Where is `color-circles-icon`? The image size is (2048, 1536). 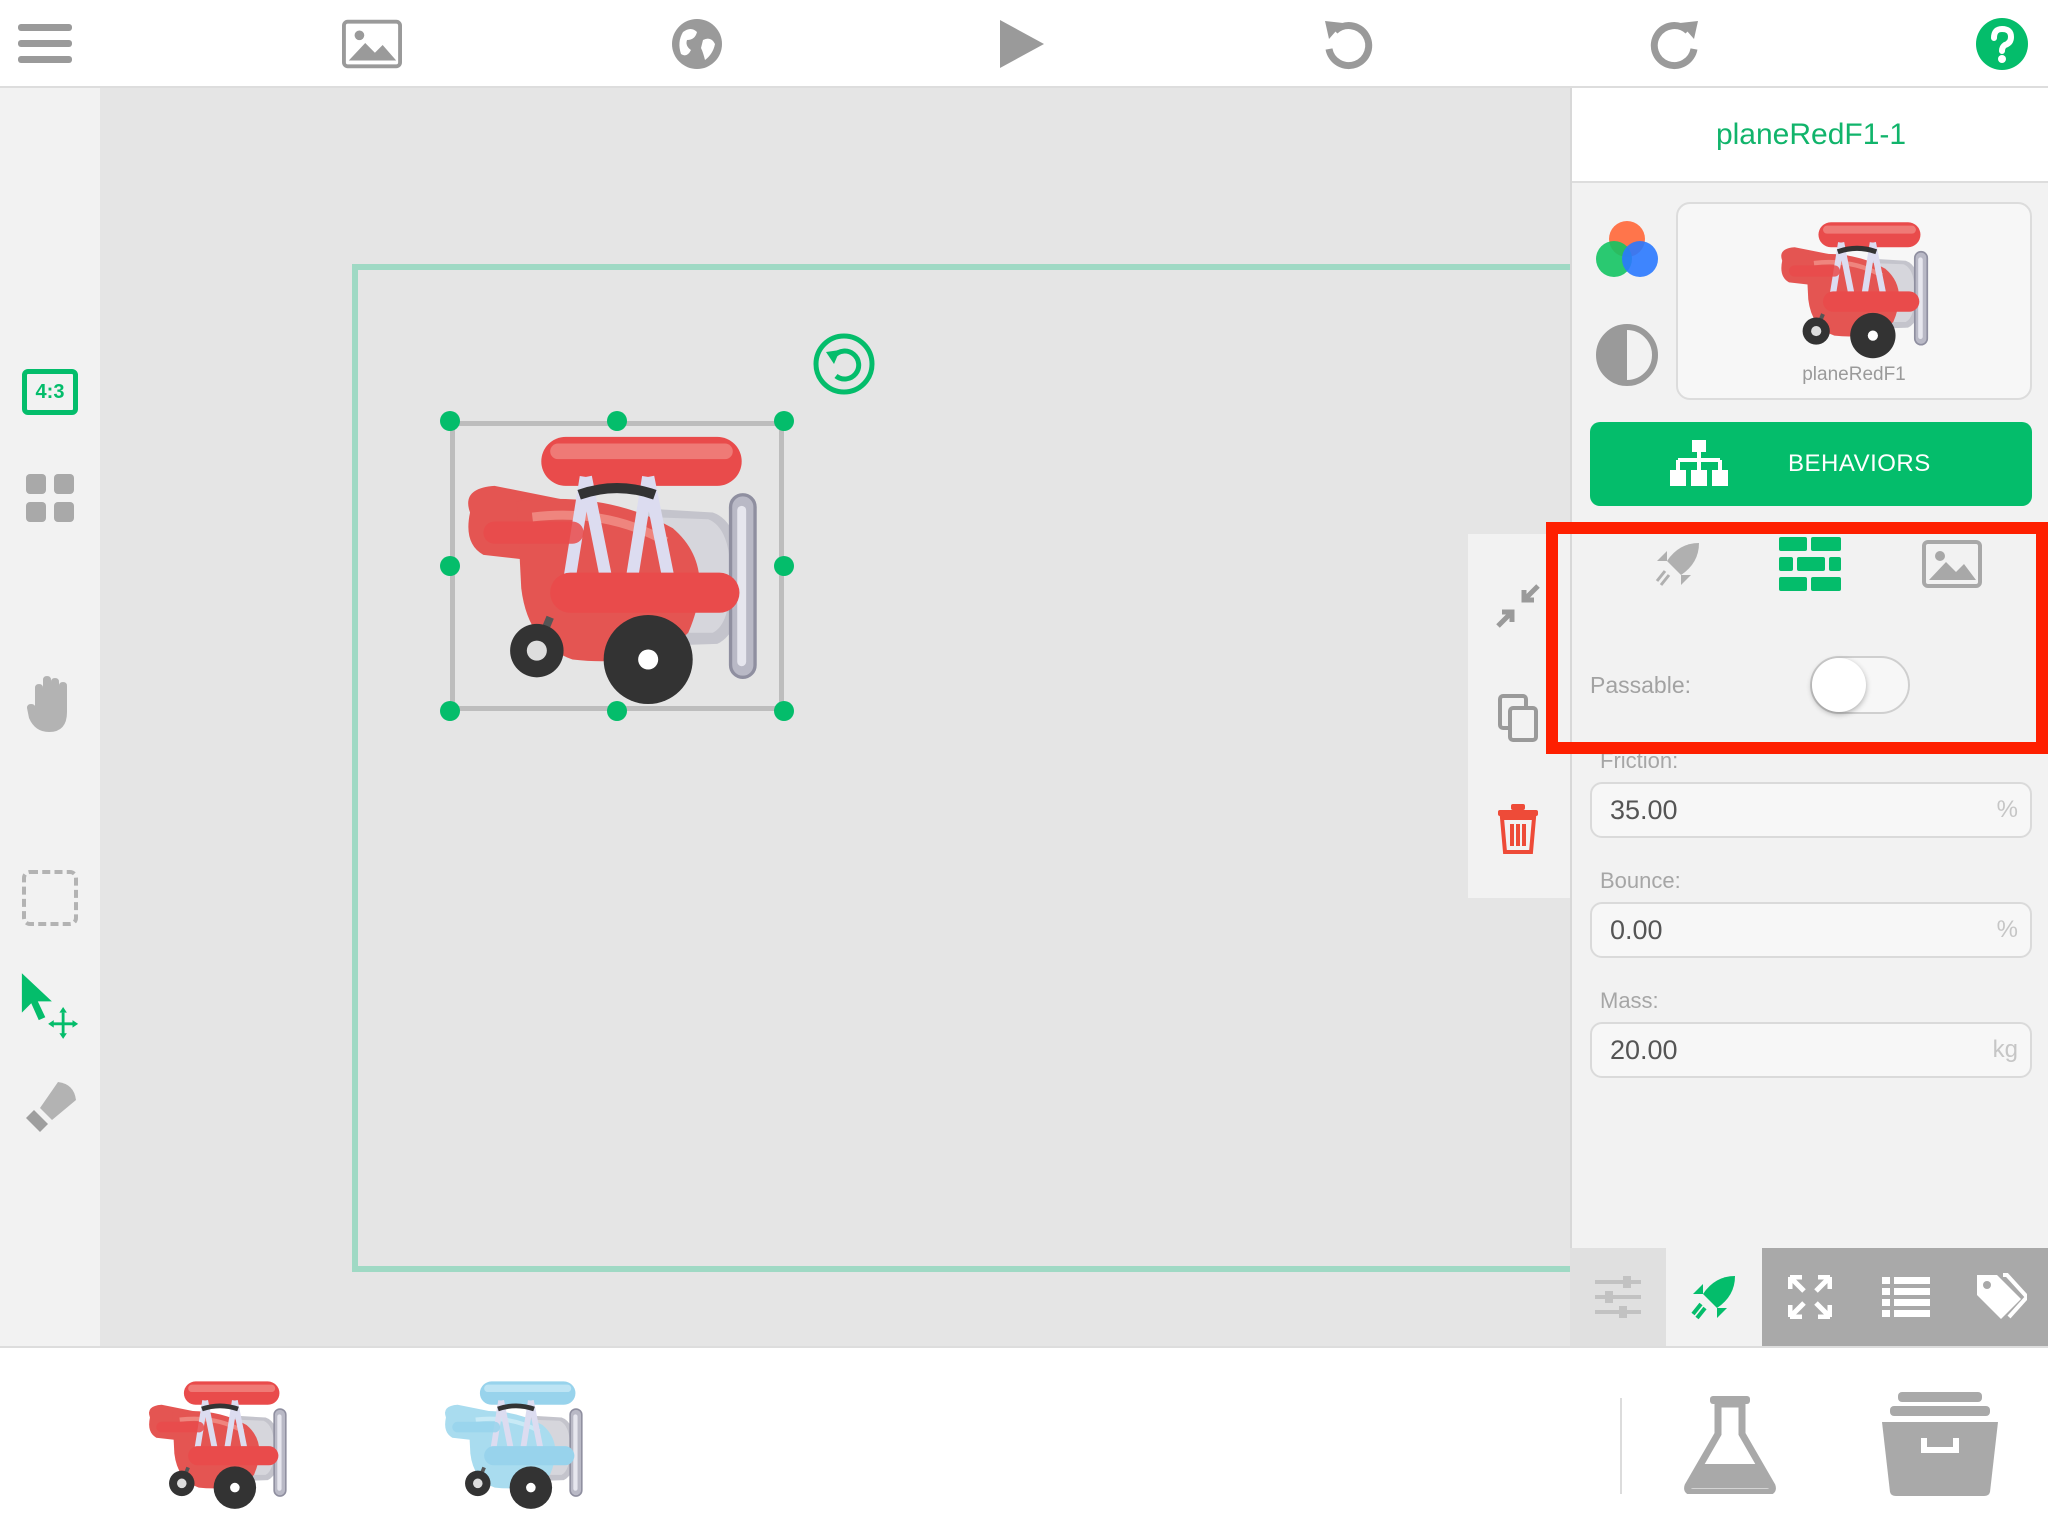
color-circles-icon is located at coordinates (1627, 249).